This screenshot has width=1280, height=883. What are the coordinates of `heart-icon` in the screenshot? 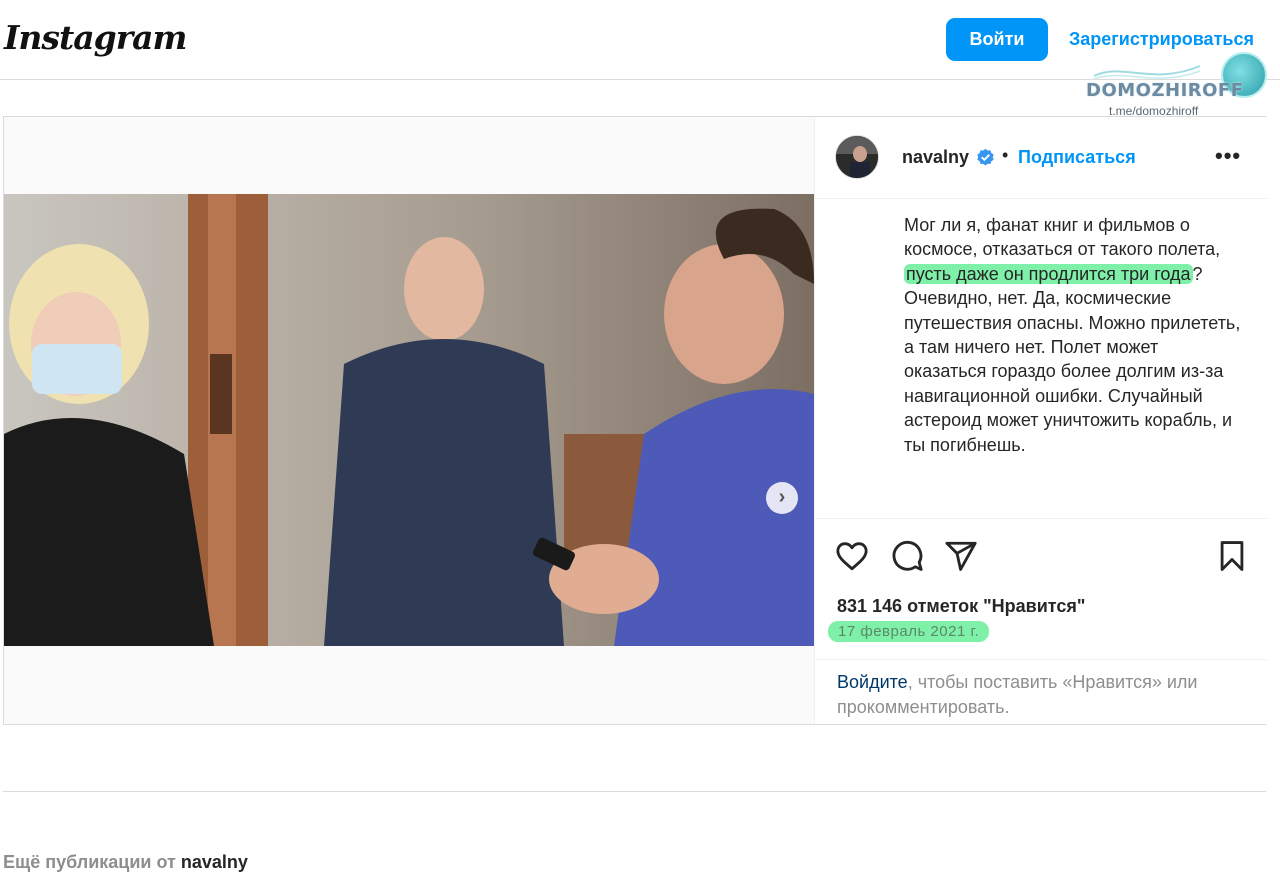 It's located at (852, 556).